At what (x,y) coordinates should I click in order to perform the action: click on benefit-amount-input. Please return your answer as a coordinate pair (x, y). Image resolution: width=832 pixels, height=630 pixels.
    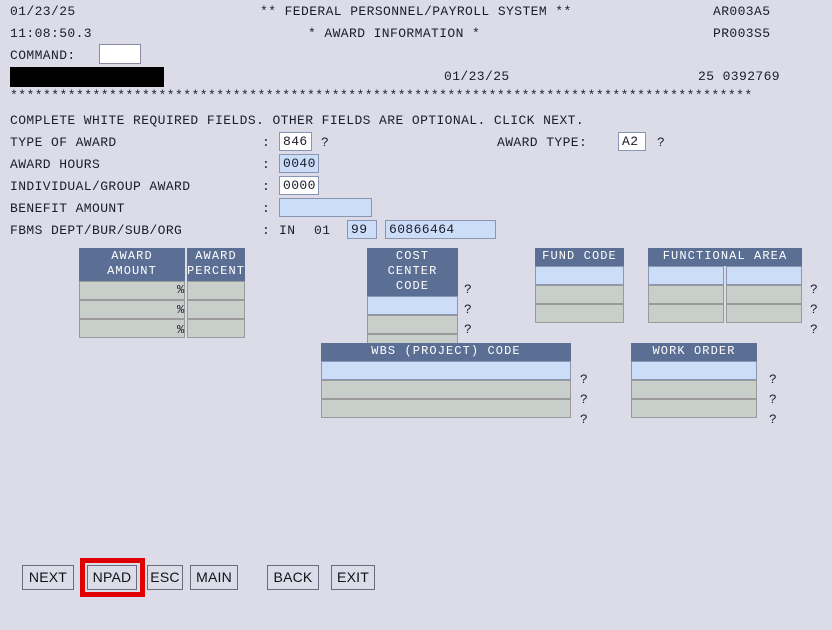
    Looking at the image, I should click on (325, 207).